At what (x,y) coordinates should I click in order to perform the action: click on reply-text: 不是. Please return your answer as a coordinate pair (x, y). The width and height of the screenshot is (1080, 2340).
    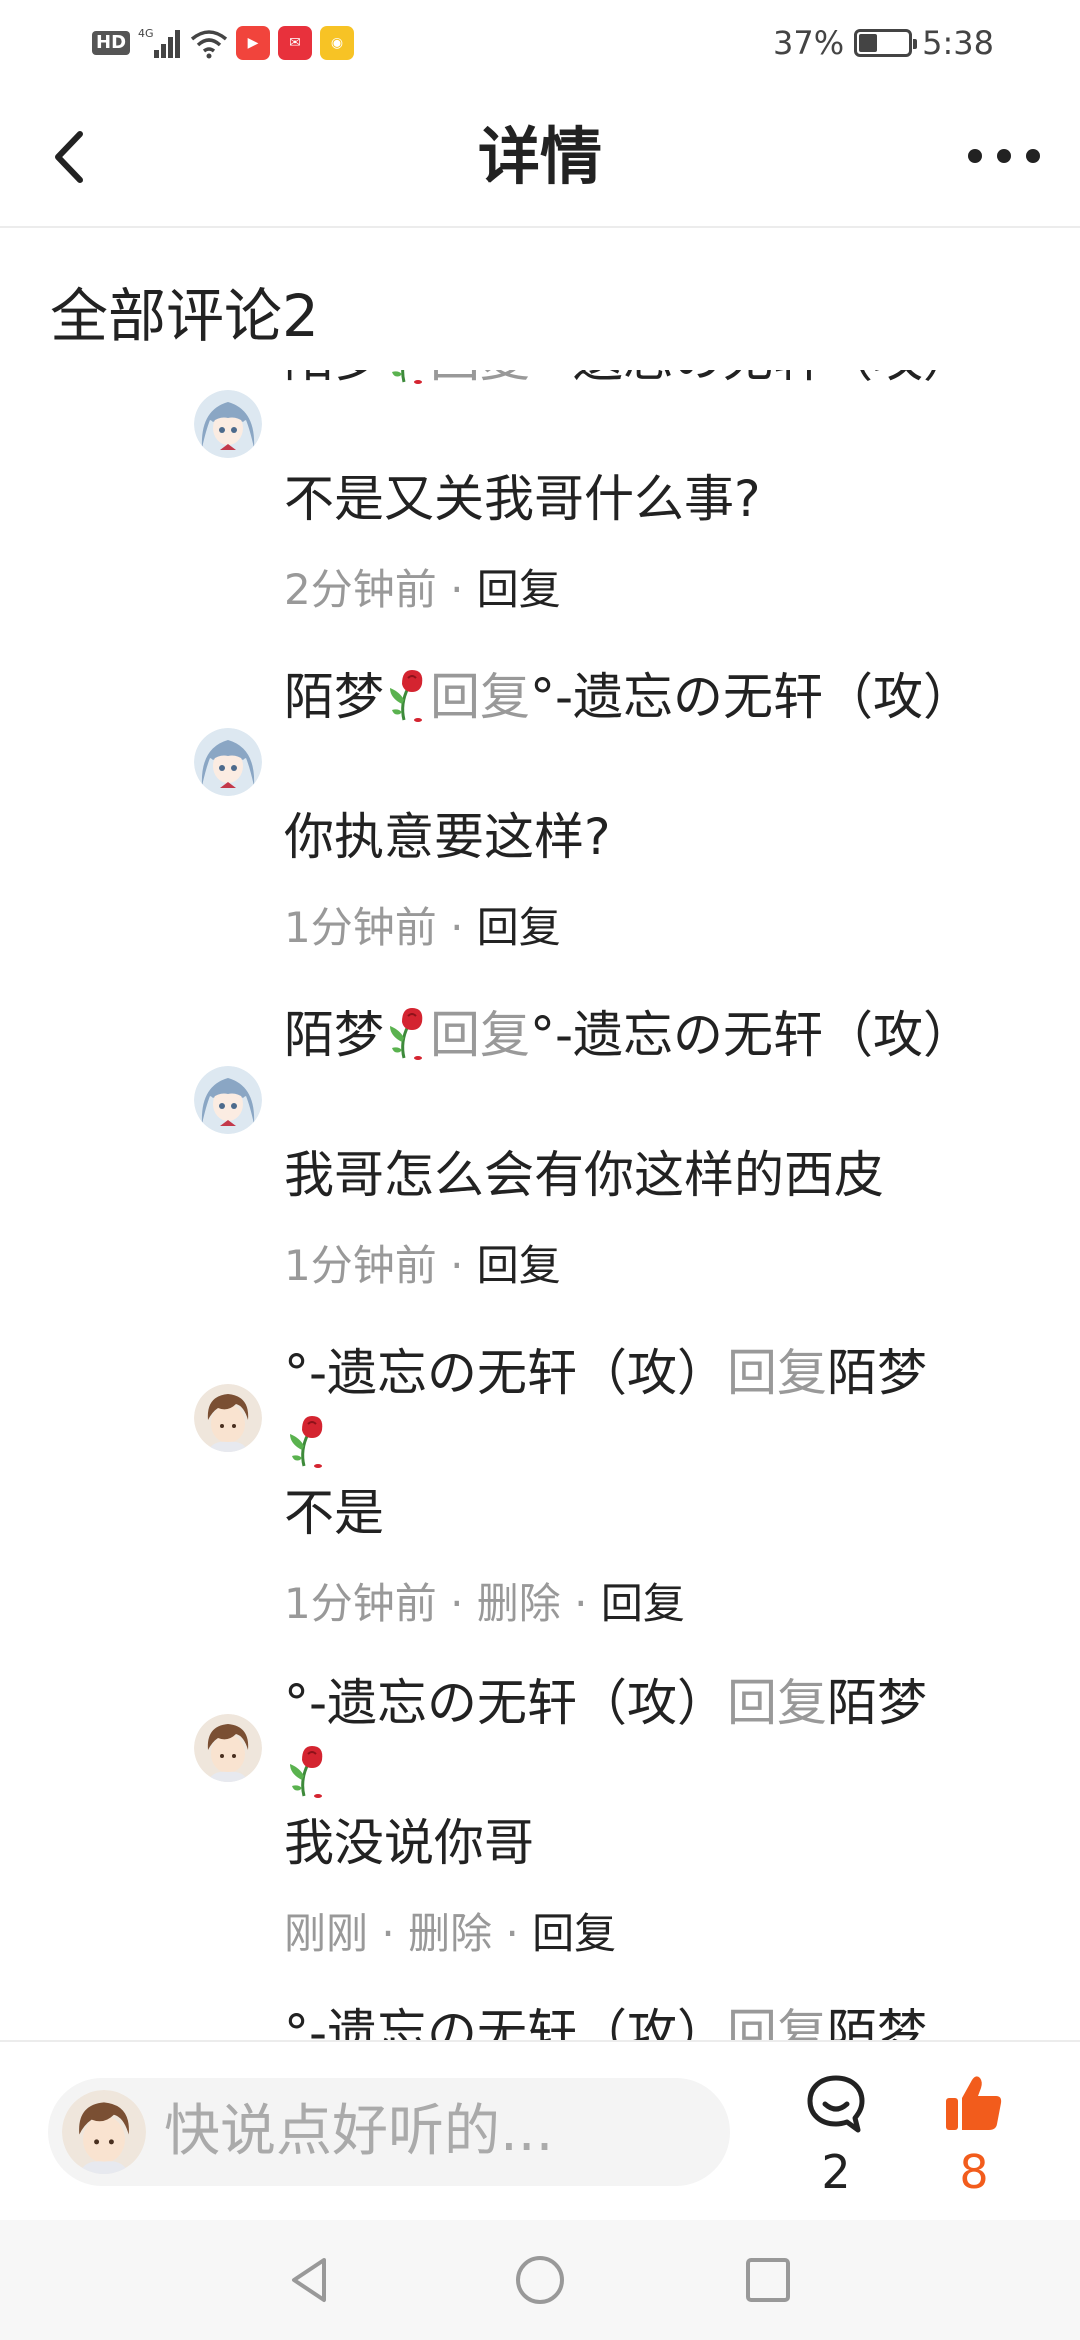
    Looking at the image, I should click on (334, 1513).